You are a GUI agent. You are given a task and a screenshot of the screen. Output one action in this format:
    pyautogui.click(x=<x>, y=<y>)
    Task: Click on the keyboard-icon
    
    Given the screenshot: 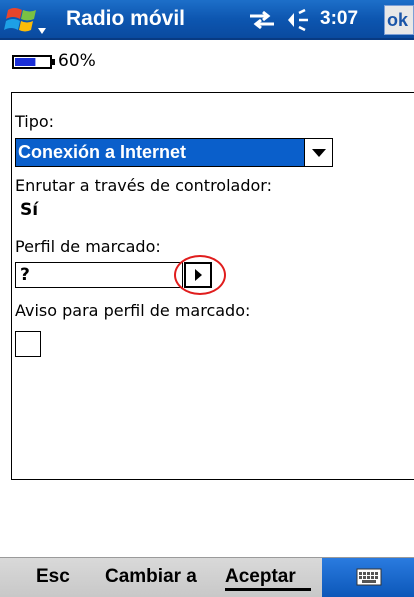 What is the action you would take?
    pyautogui.click(x=369, y=577)
    